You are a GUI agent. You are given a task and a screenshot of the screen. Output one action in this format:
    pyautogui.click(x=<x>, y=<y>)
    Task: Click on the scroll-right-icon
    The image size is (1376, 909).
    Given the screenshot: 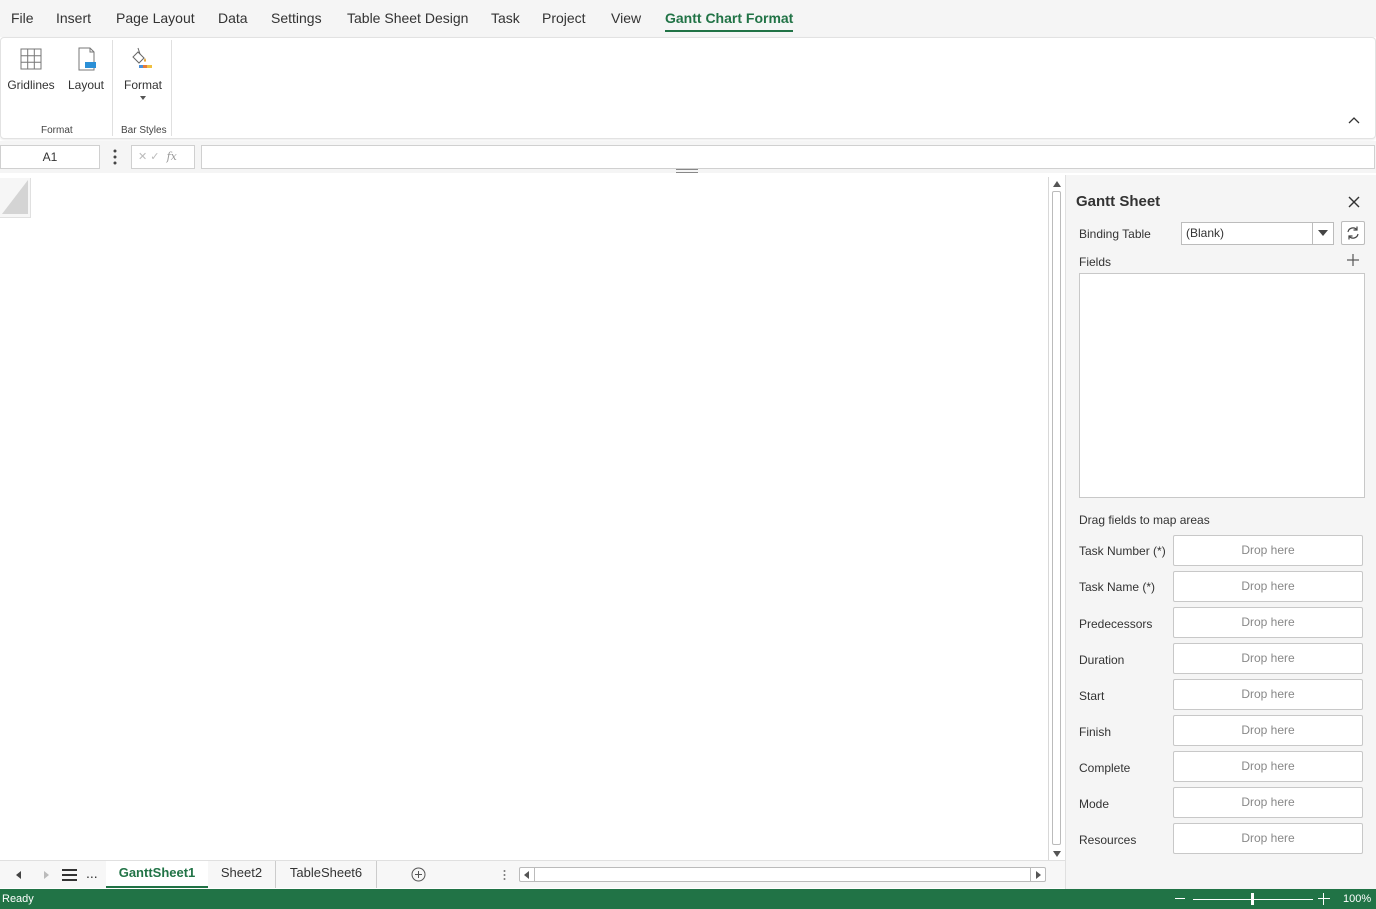 What is the action you would take?
    pyautogui.click(x=1038, y=875)
    